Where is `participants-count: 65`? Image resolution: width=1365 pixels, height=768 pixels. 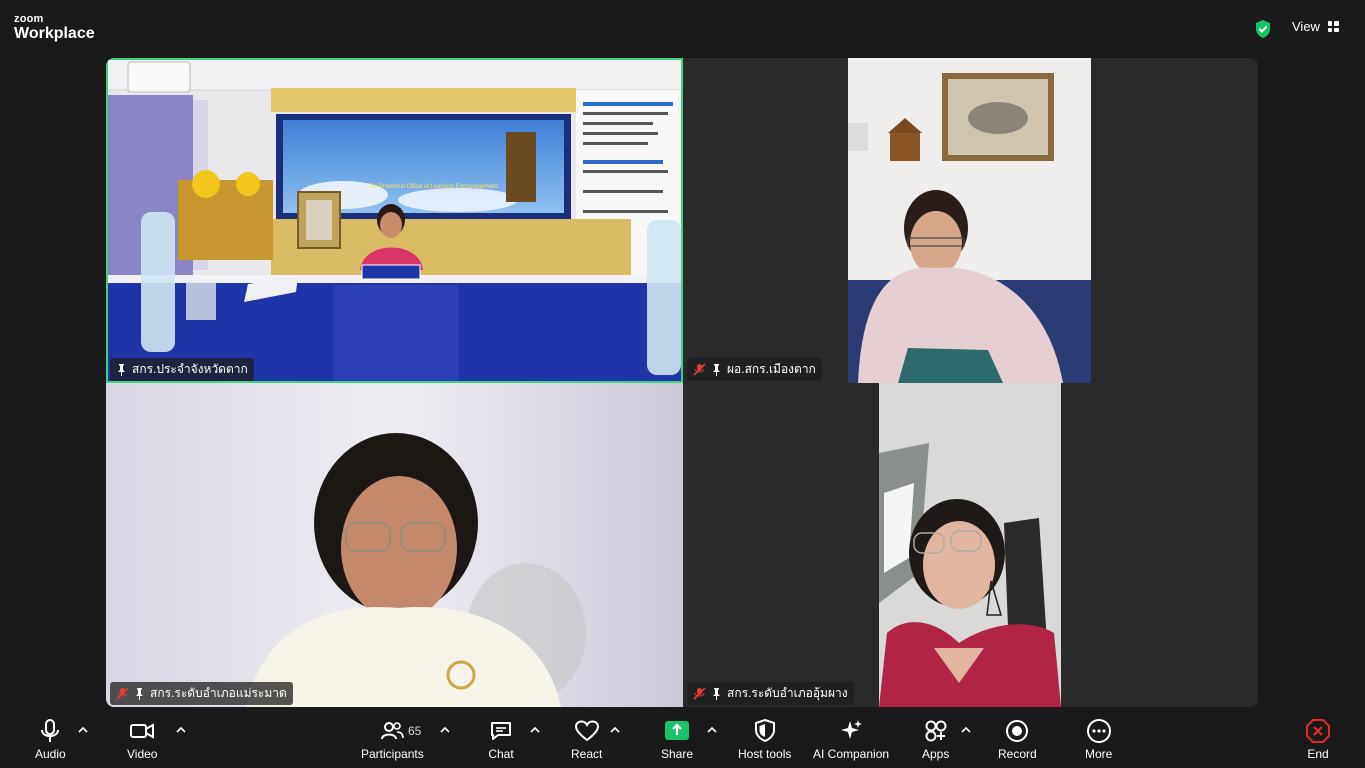 participants-count: 65 is located at coordinates (415, 731).